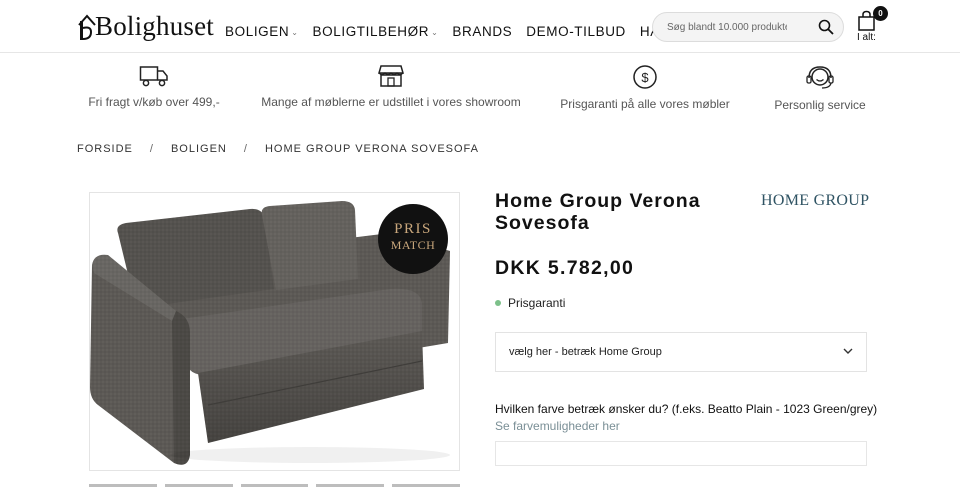 This screenshot has height=487, width=960. What do you see at coordinates (87, 27) in the screenshot?
I see `house-logo-icon` at bounding box center [87, 27].